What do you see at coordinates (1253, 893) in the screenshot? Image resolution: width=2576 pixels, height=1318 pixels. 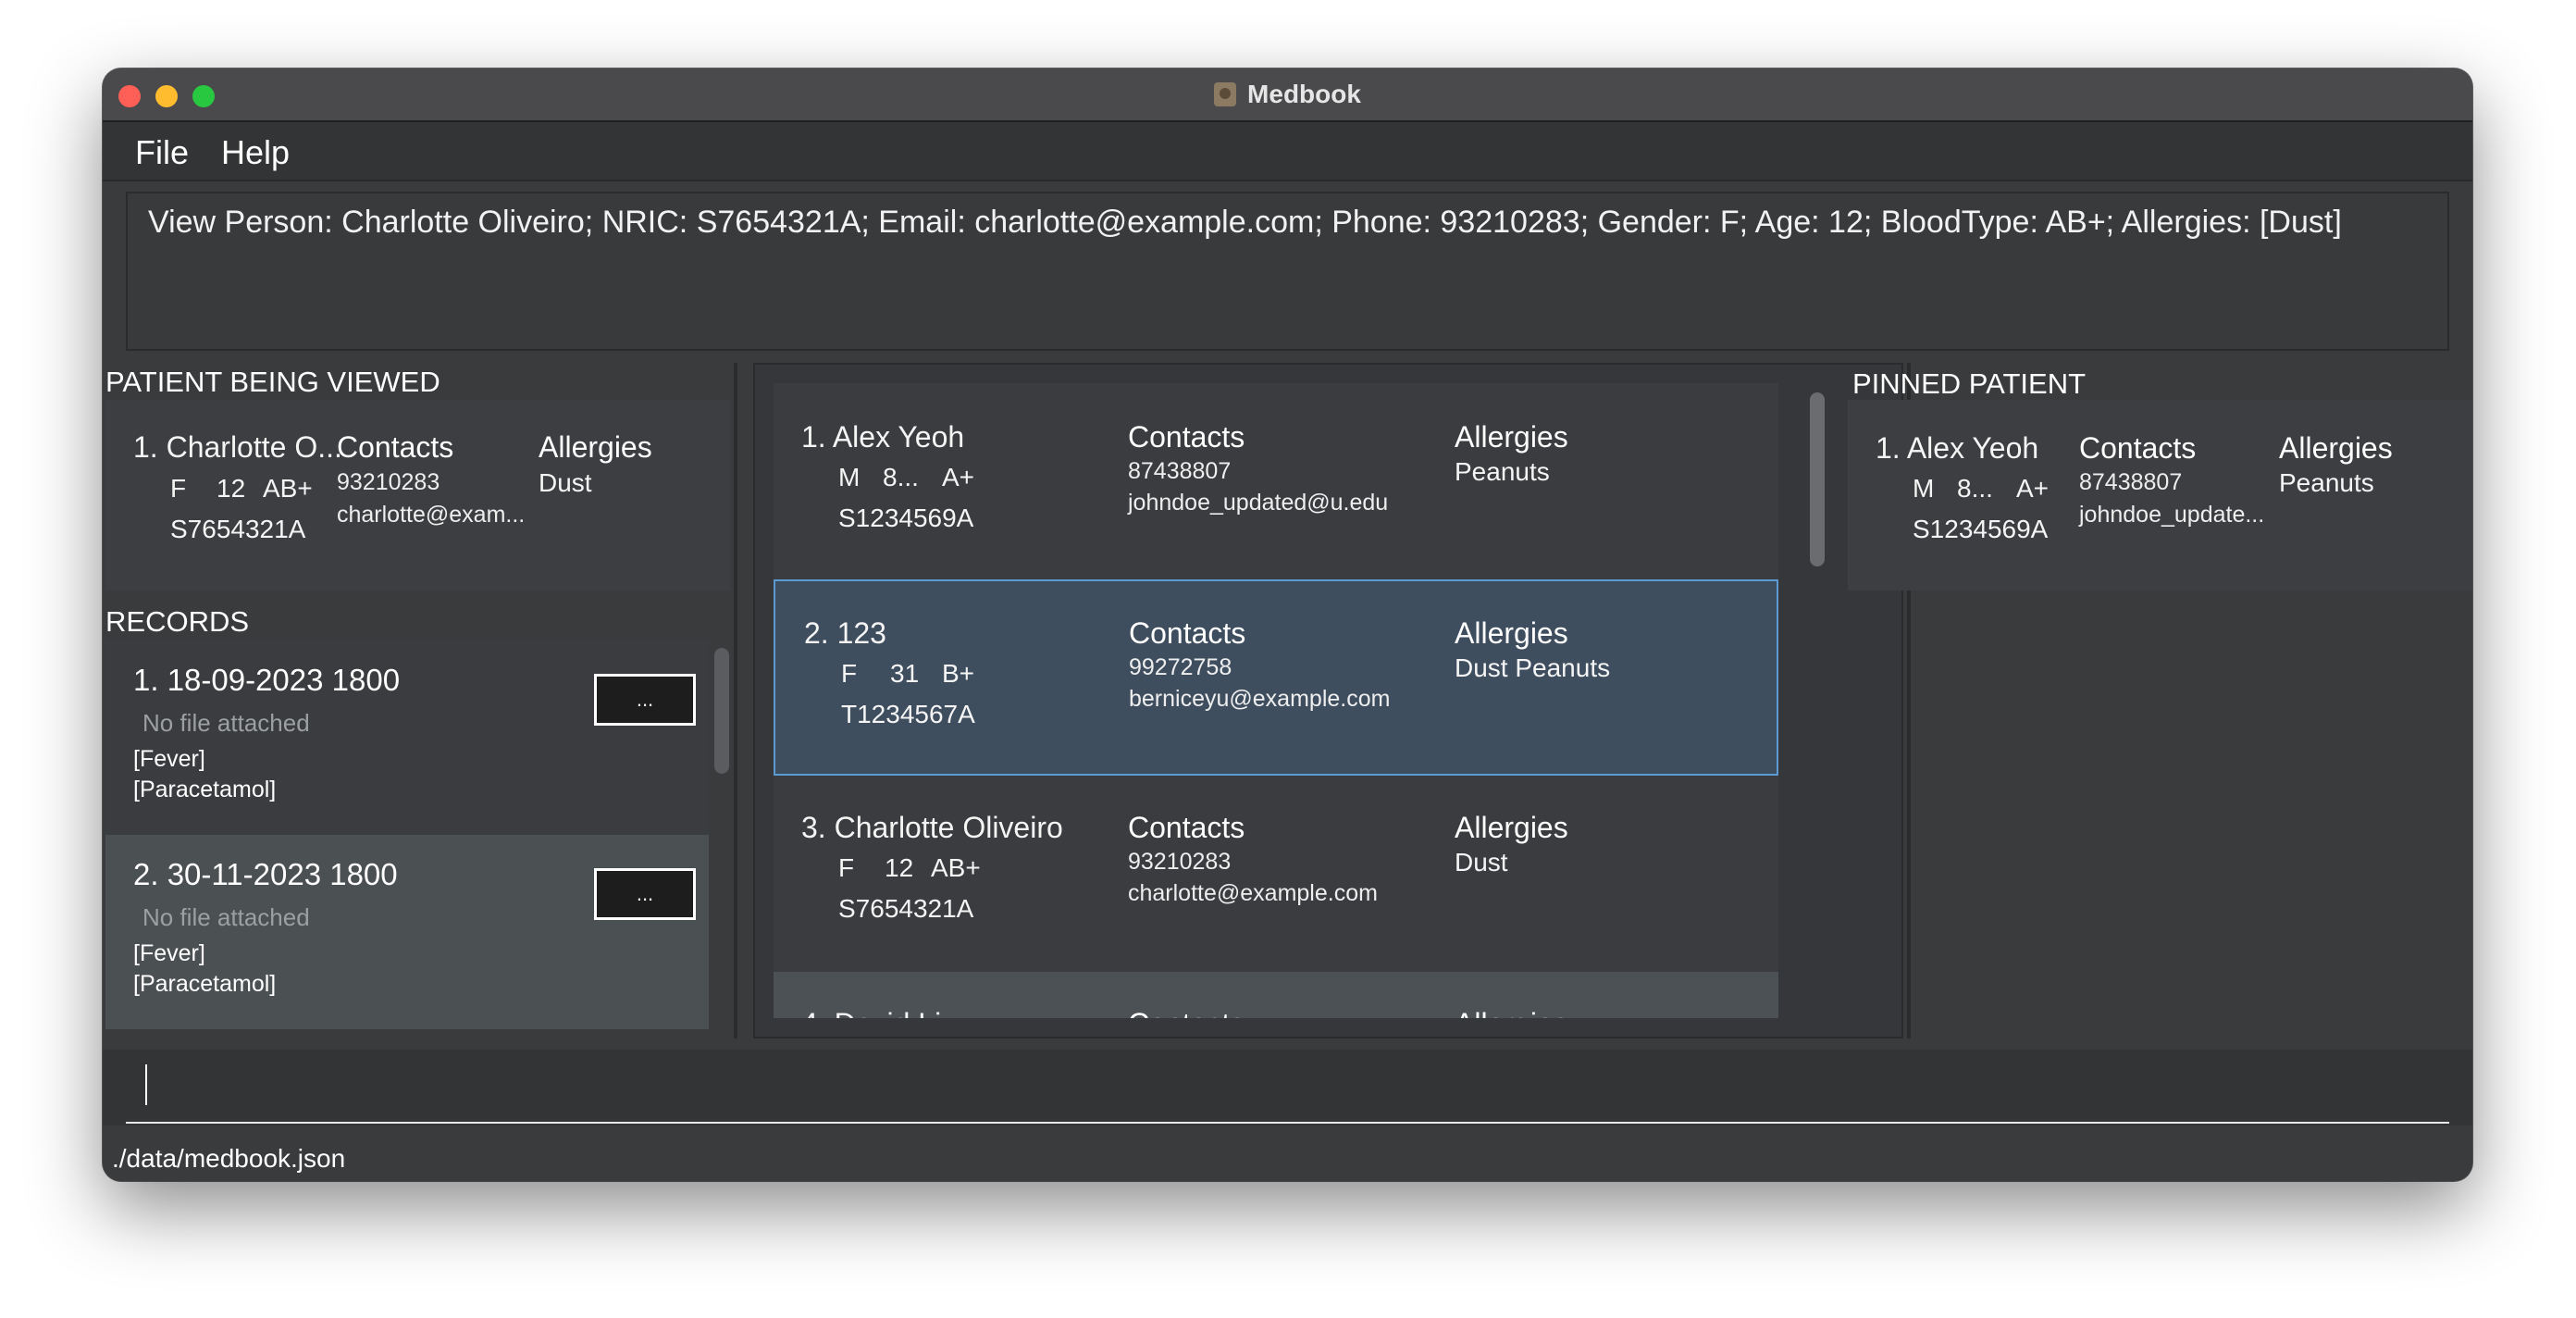 I see `patient-email: charlotte@example.com` at bounding box center [1253, 893].